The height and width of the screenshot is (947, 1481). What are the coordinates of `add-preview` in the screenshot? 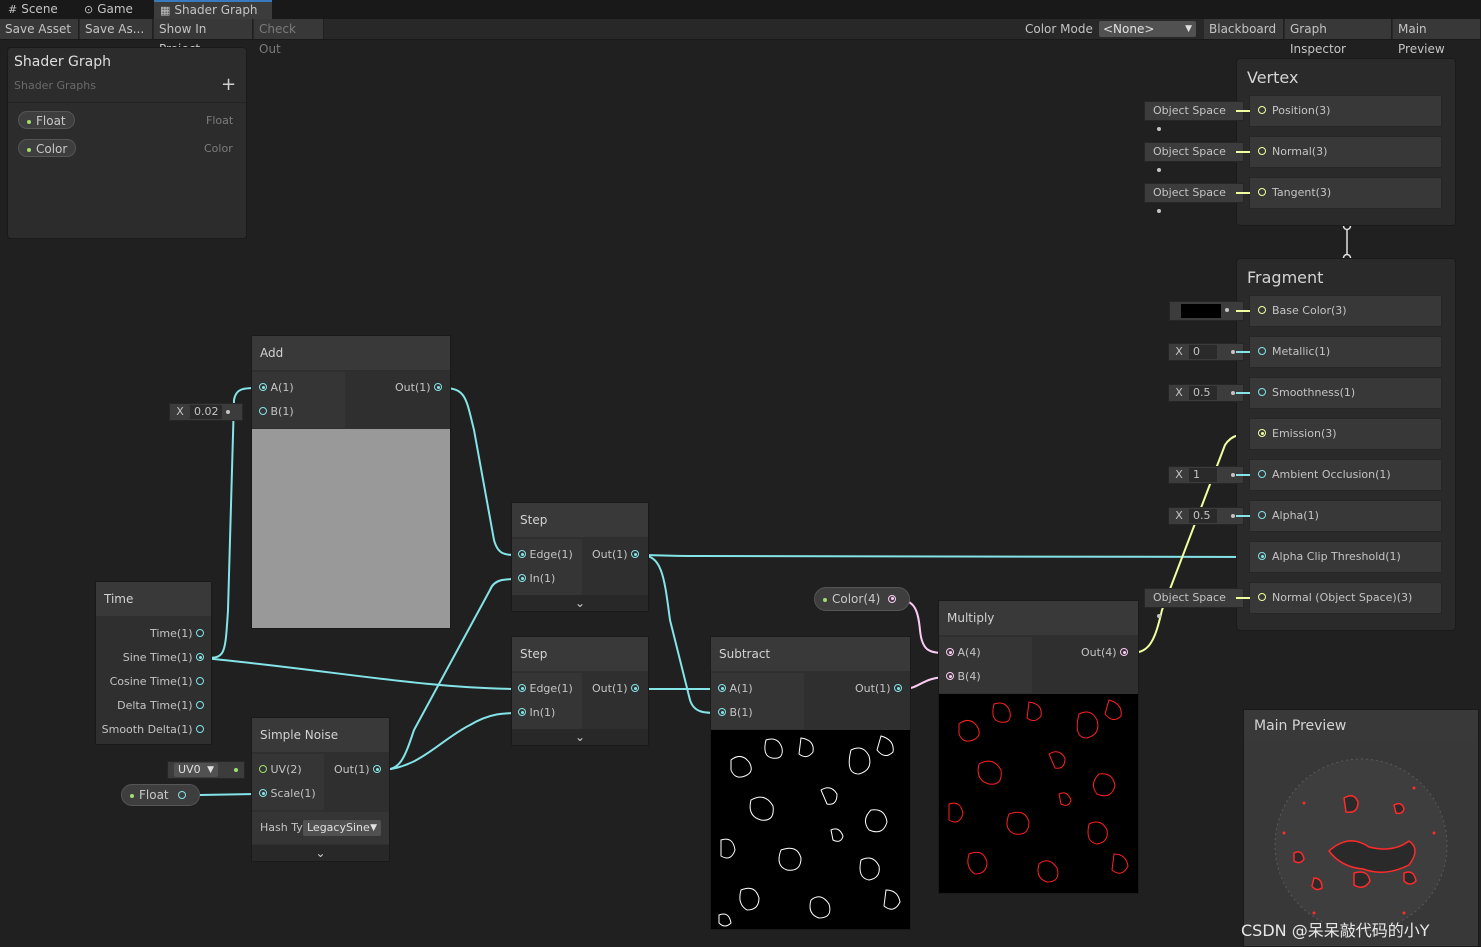 It's located at (351, 528).